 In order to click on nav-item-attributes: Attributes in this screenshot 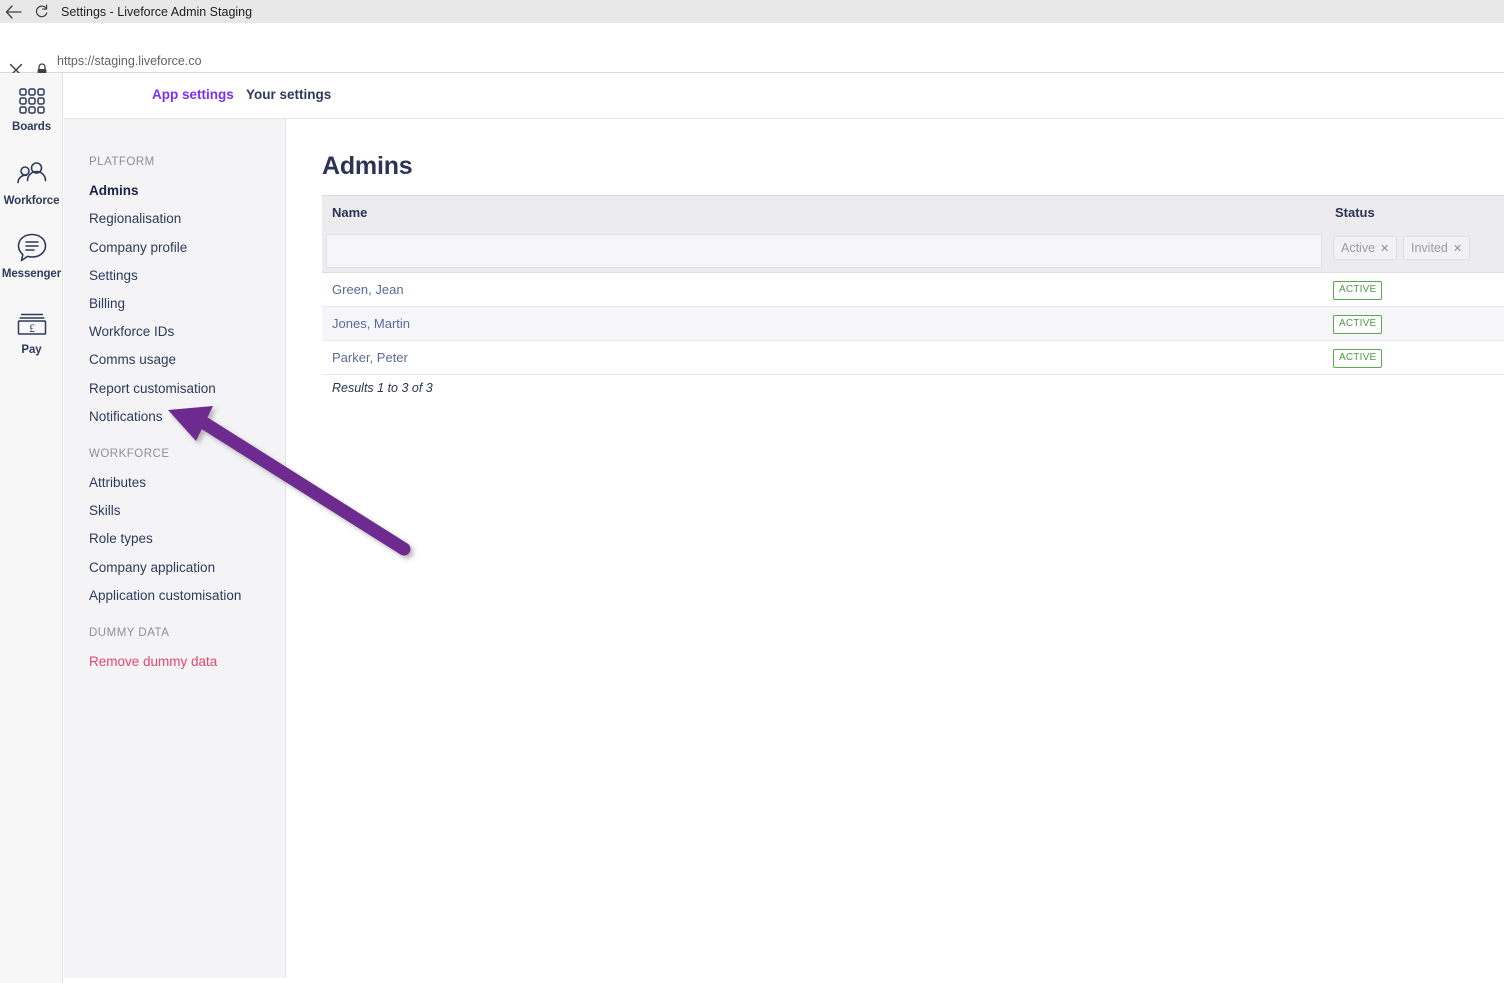, I will do `click(117, 482)`.